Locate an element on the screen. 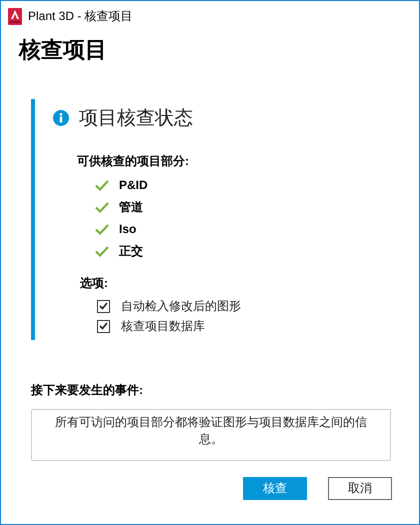 The width and height of the screenshot is (420, 525). app-logo-icon is located at coordinates (15, 16).